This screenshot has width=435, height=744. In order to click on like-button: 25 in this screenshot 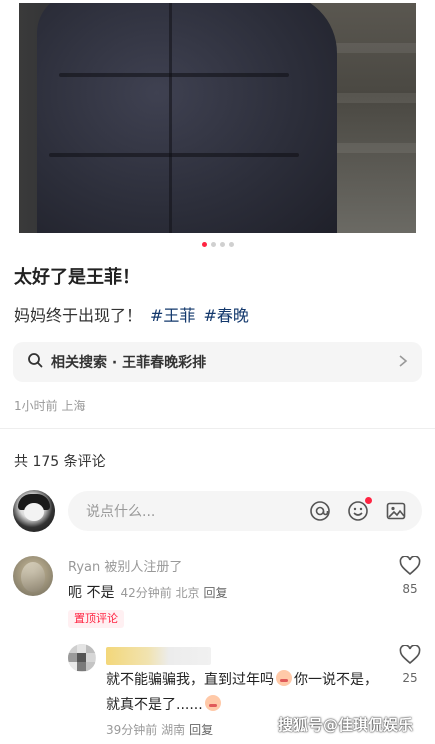, I will do `click(410, 664)`.